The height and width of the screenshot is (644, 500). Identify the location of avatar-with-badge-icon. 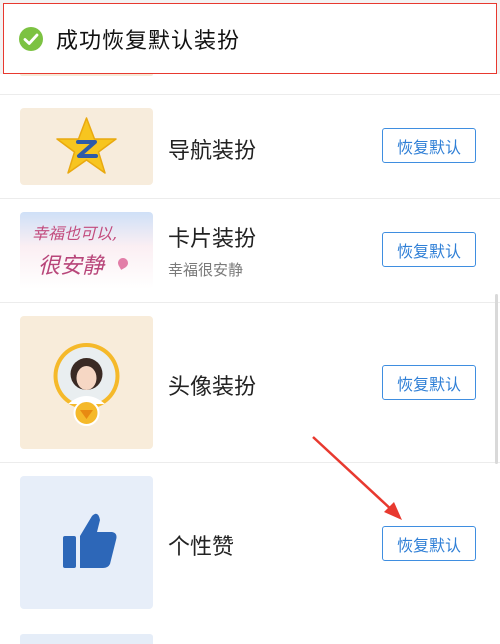
(86, 384).